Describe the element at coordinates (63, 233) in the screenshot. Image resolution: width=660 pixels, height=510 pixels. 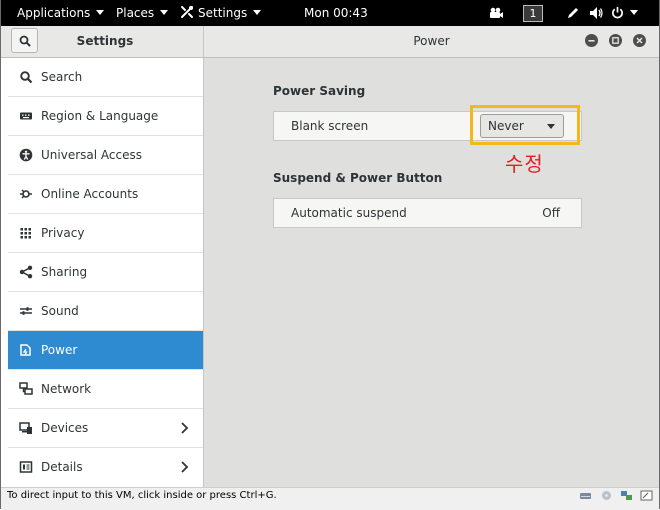
I see `sidebar-item-label: Privacy` at that location.